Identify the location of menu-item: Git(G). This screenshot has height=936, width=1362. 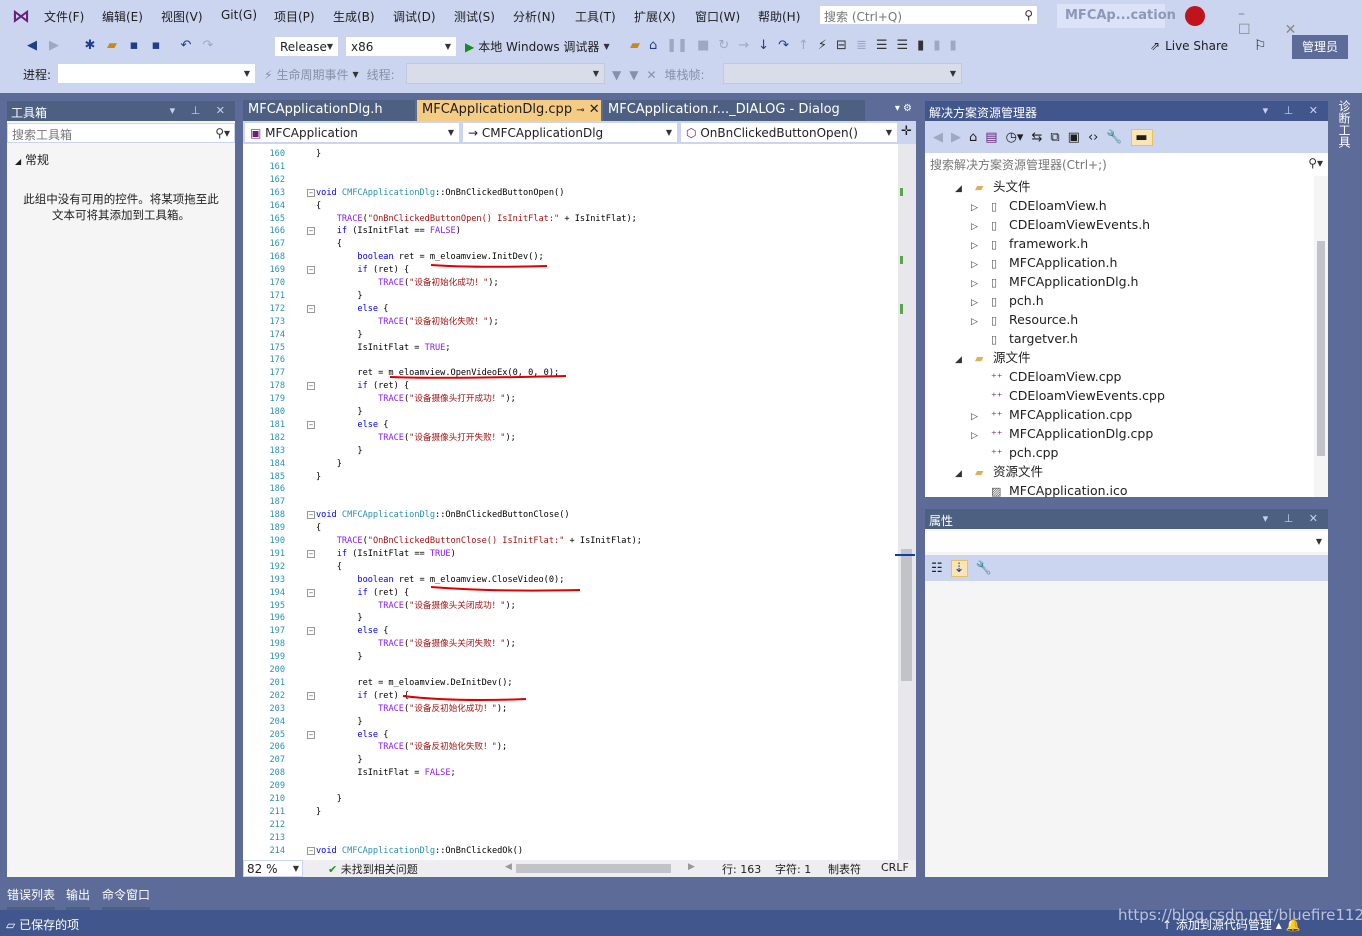
(239, 15).